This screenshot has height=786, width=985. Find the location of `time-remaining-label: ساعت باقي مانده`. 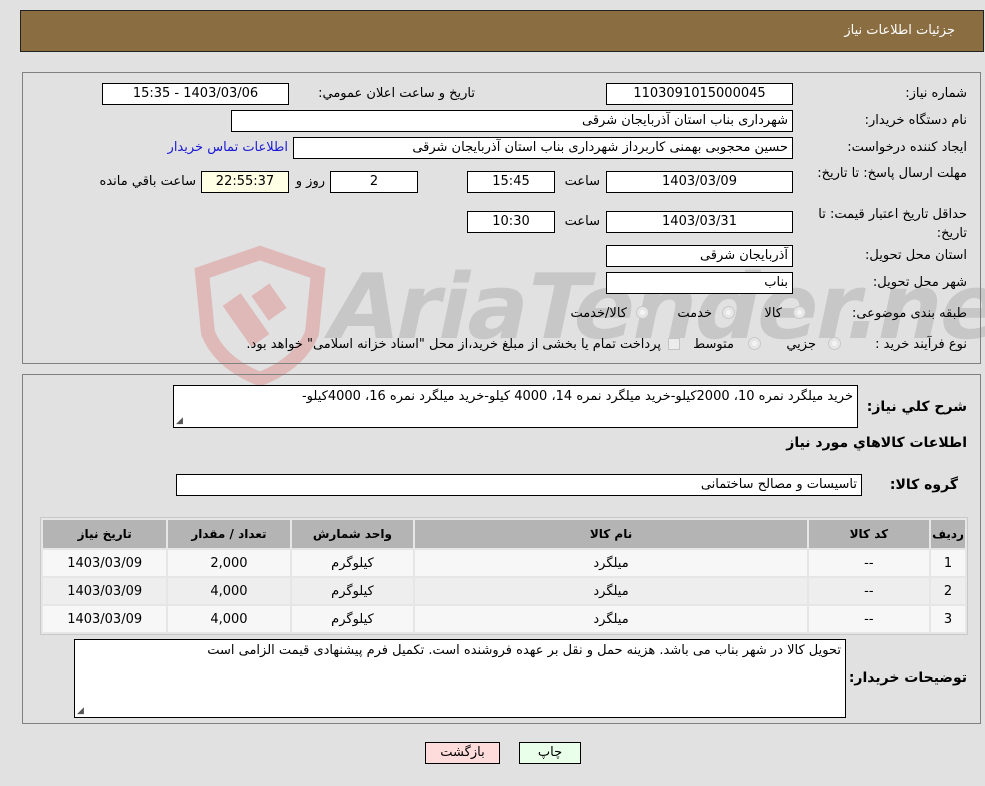

time-remaining-label: ساعت باقي مانده is located at coordinates (147, 181).